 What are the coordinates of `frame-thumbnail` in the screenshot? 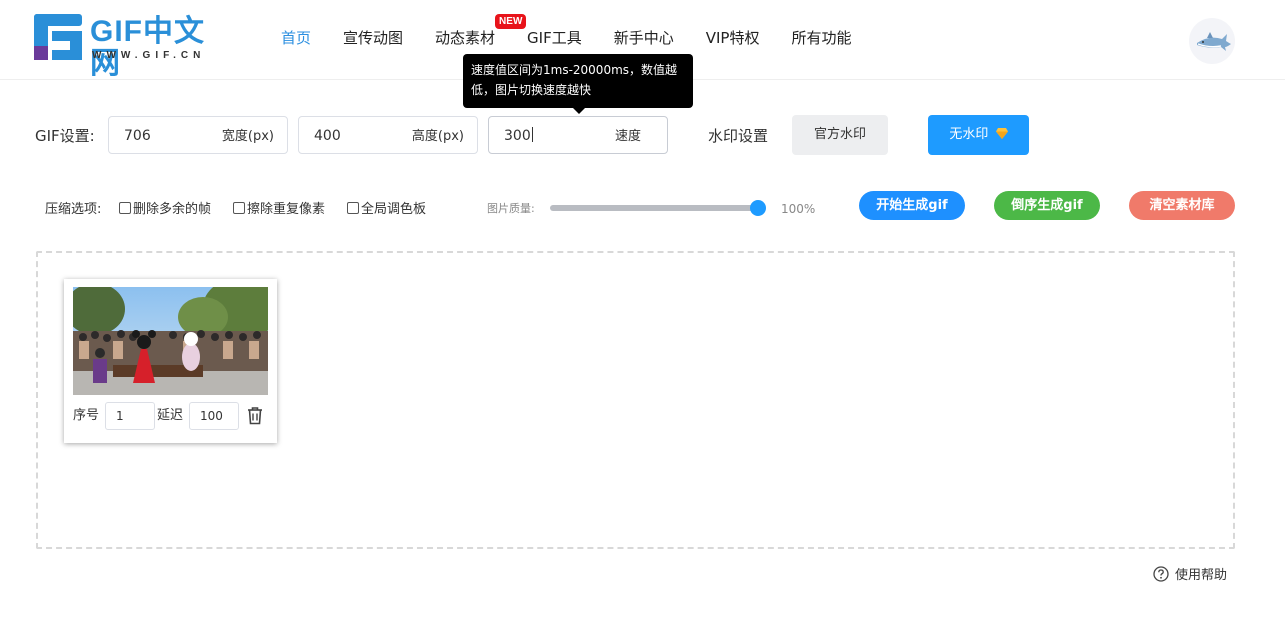 It's located at (170, 341).